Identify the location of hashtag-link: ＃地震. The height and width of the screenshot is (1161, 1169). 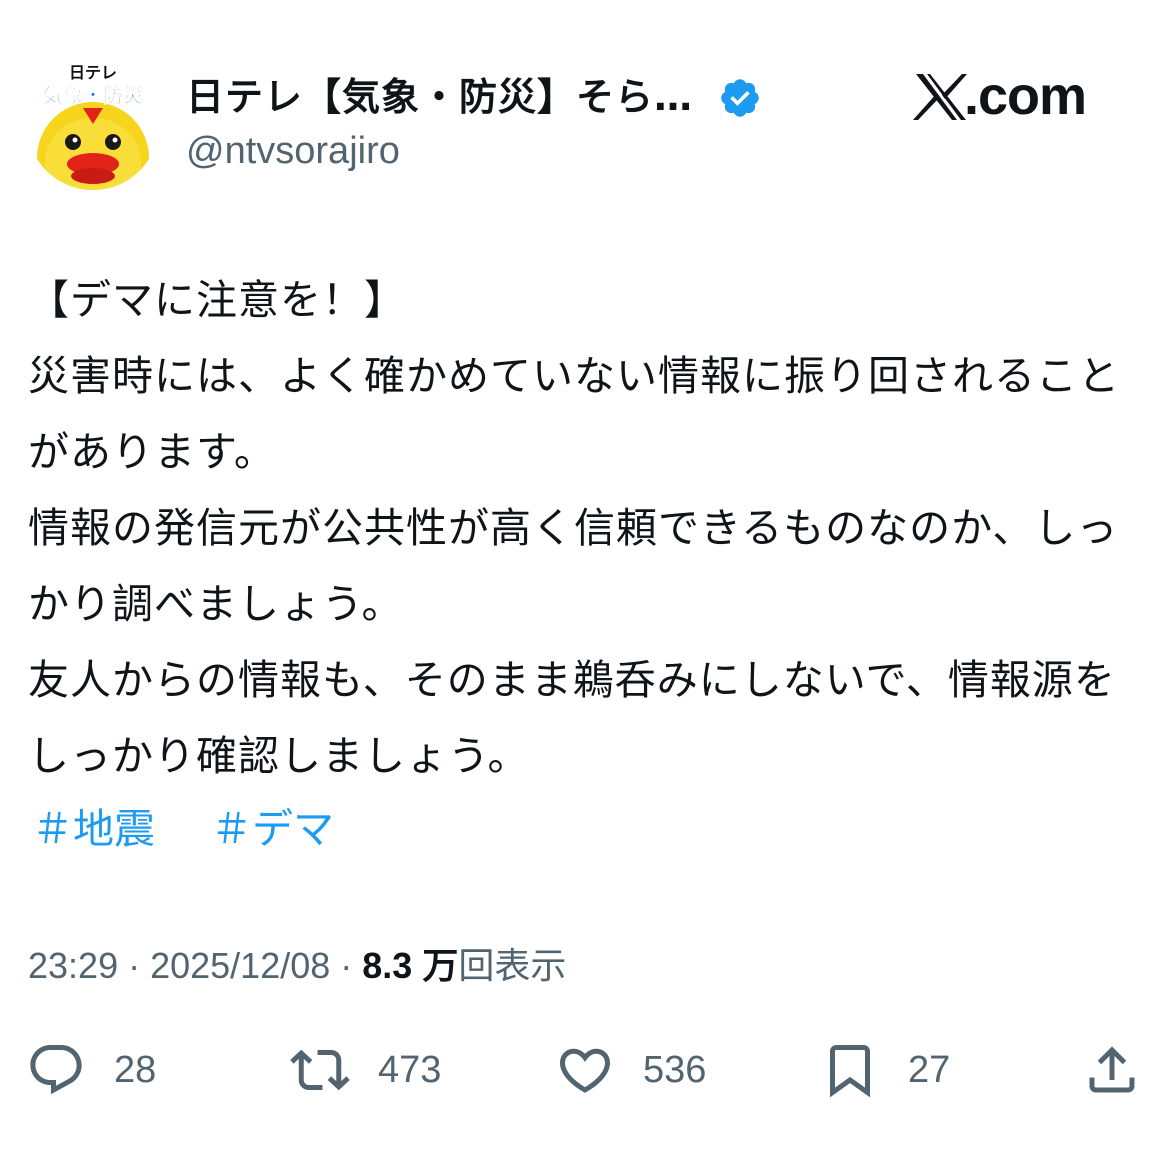
(93, 829).